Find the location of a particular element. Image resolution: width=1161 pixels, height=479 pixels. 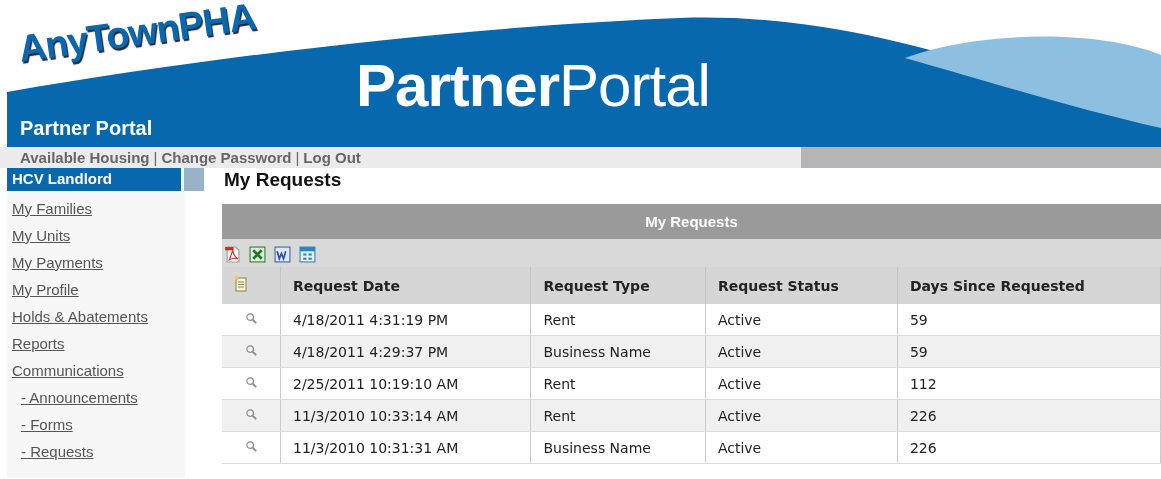

sidebar-link: - Announcements is located at coordinates (96, 397).